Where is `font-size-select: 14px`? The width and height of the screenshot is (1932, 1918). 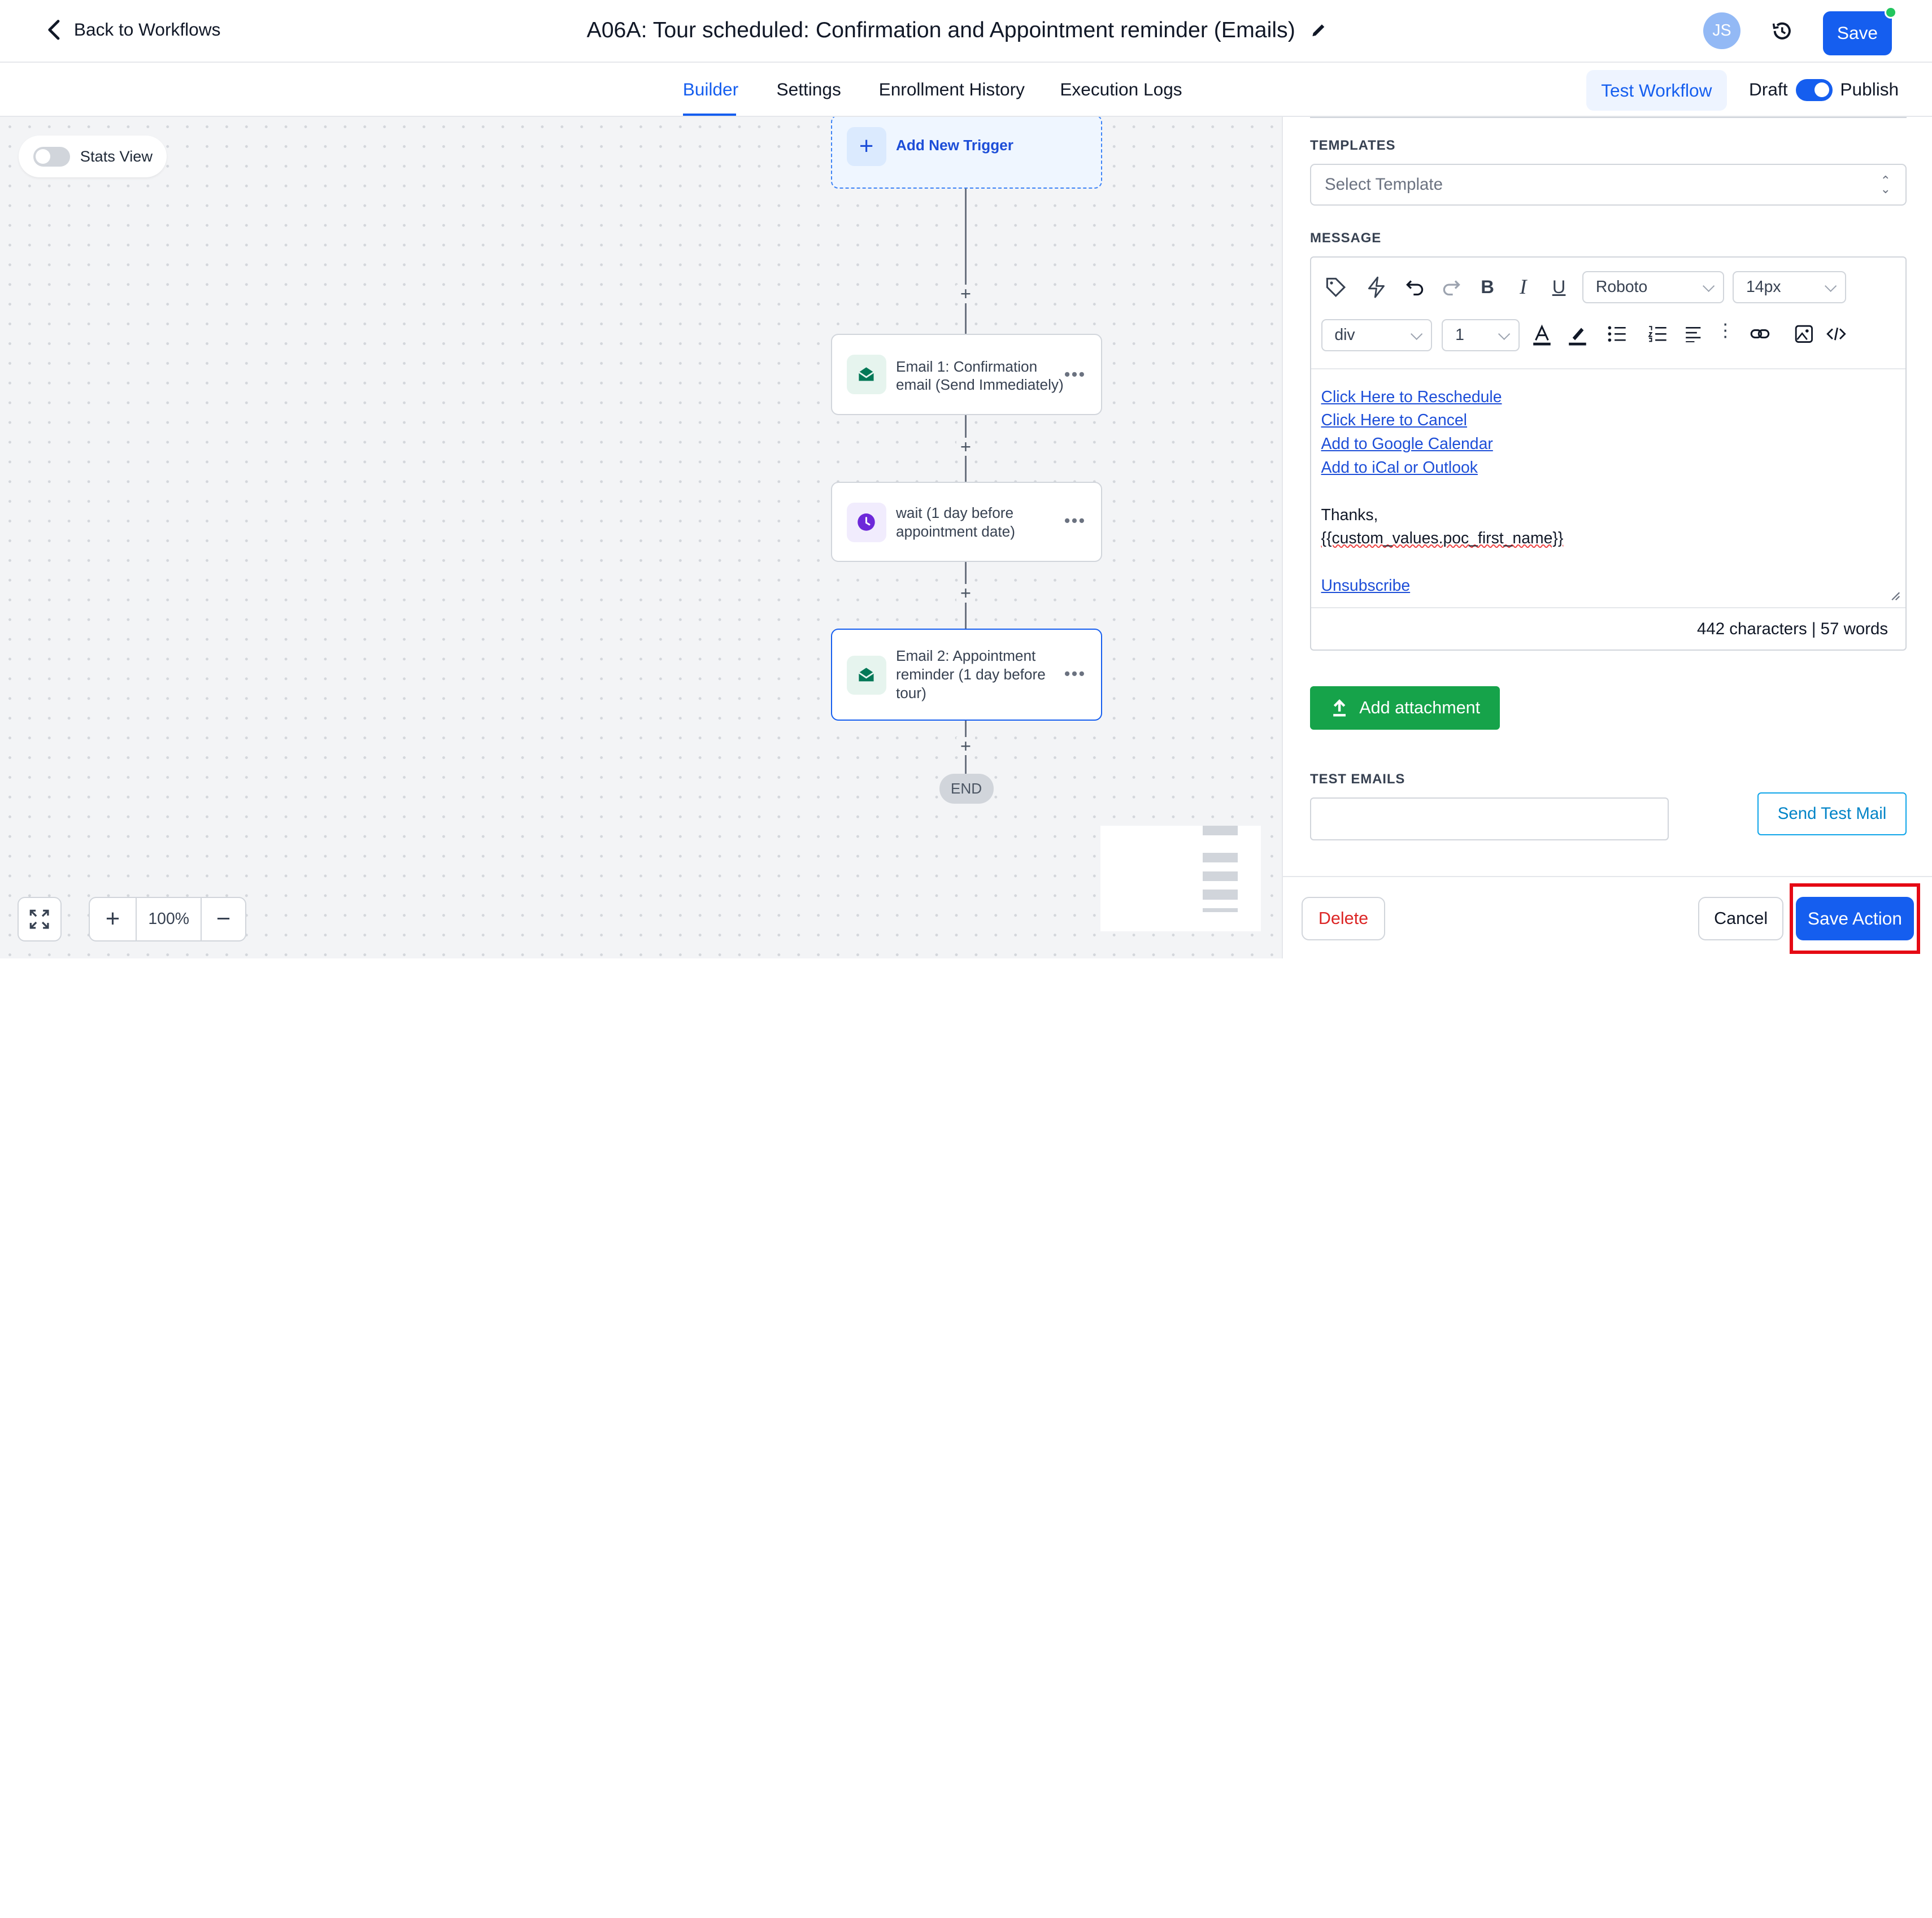
font-size-select: 14px is located at coordinates (1789, 287).